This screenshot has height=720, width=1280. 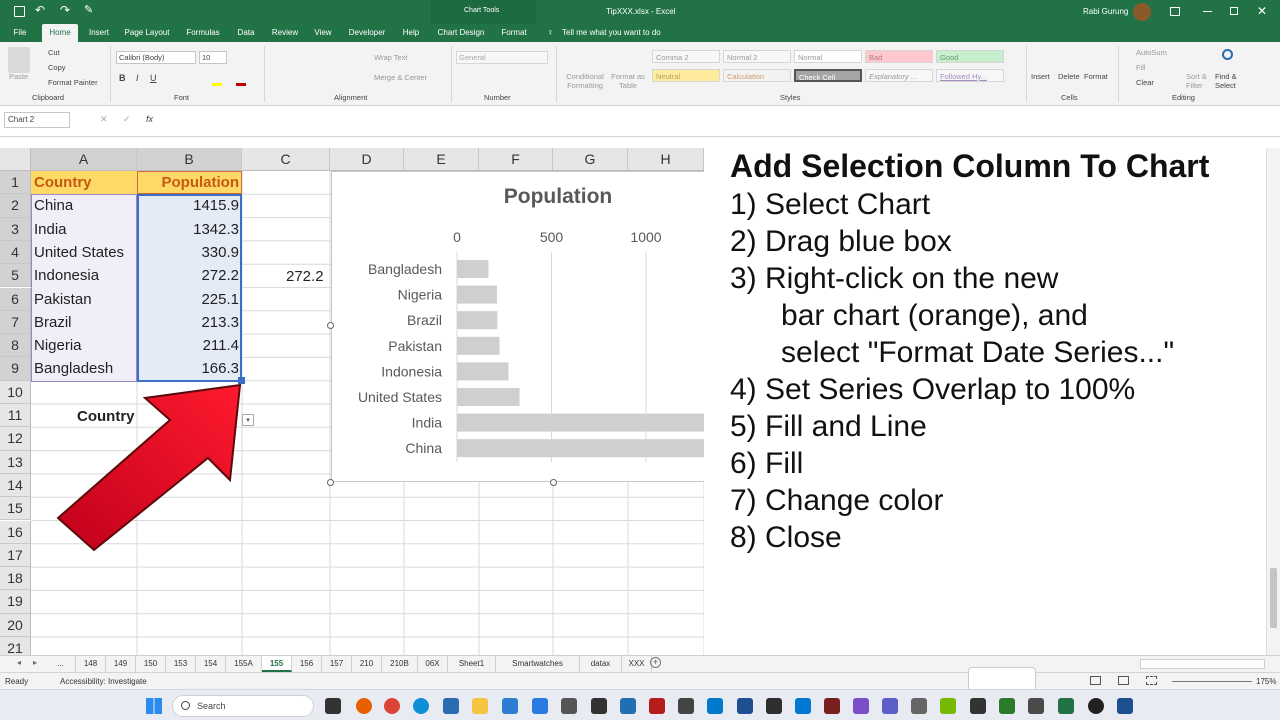 I want to click on cancel-icon: ✕, so click(x=104, y=119).